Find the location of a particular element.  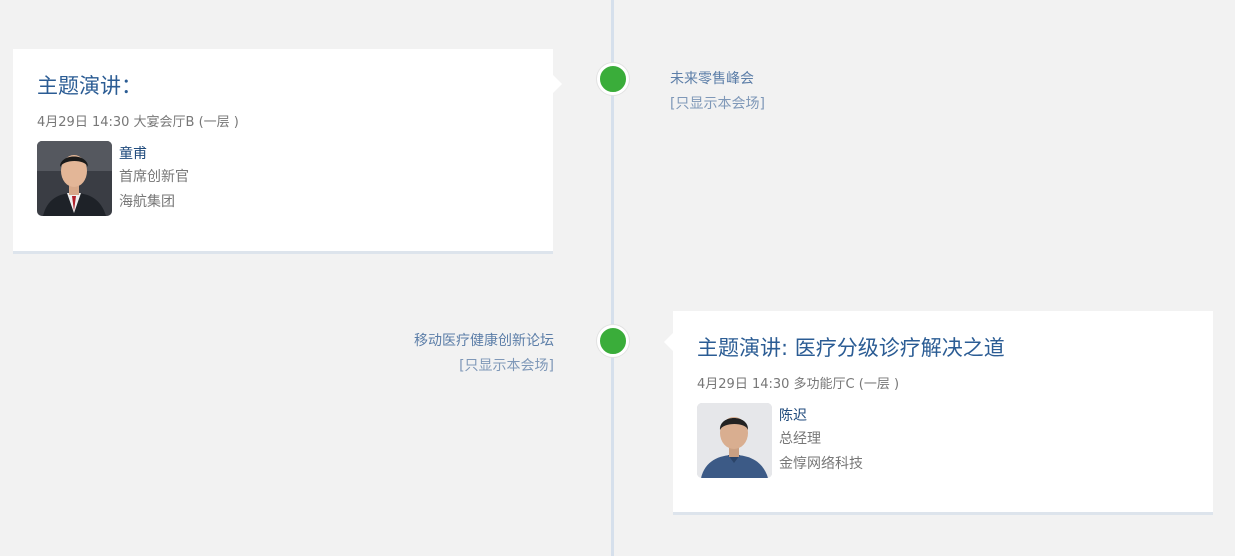

session-label: 未来零售峰会 [只显示本会场] is located at coordinates (717, 92).